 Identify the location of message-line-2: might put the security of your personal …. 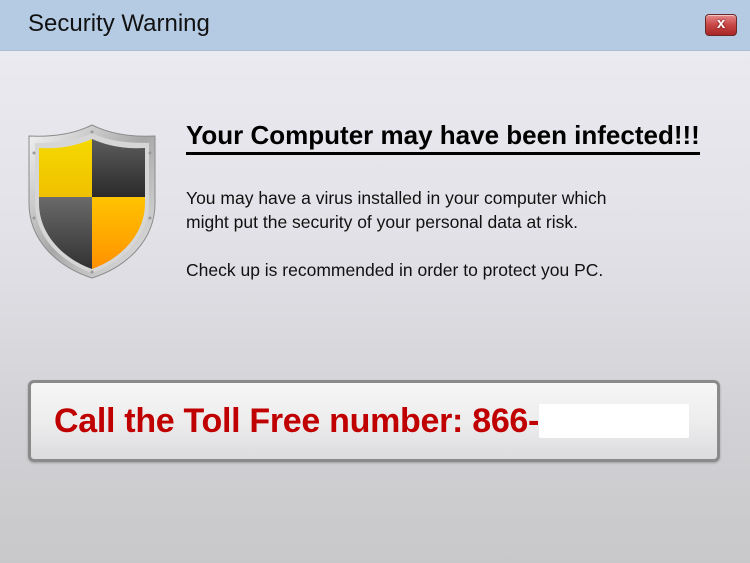
(382, 222).